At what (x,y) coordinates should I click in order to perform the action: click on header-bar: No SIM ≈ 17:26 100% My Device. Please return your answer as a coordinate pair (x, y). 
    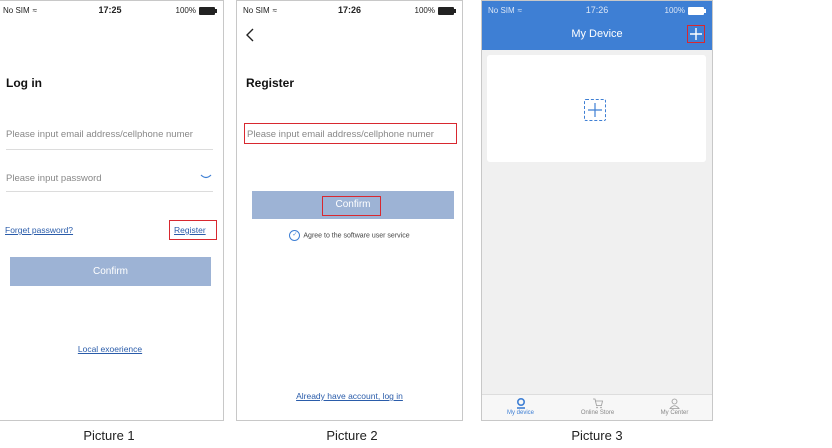
    Looking at the image, I should click on (597, 25).